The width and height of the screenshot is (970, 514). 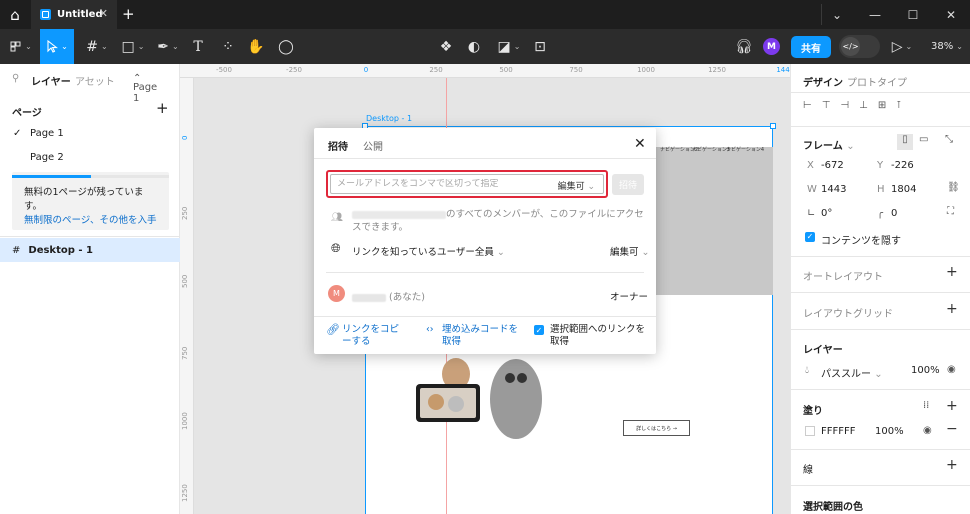 What do you see at coordinates (51, 80) in the screenshot?
I see `tab-layers: レイヤー` at bounding box center [51, 80].